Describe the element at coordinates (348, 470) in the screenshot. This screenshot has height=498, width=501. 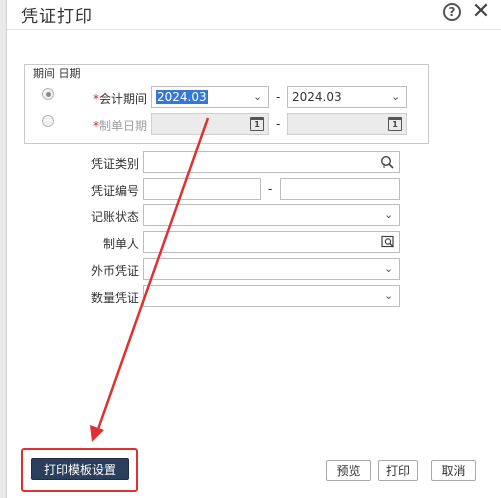
I see `preview-button: 预览` at that location.